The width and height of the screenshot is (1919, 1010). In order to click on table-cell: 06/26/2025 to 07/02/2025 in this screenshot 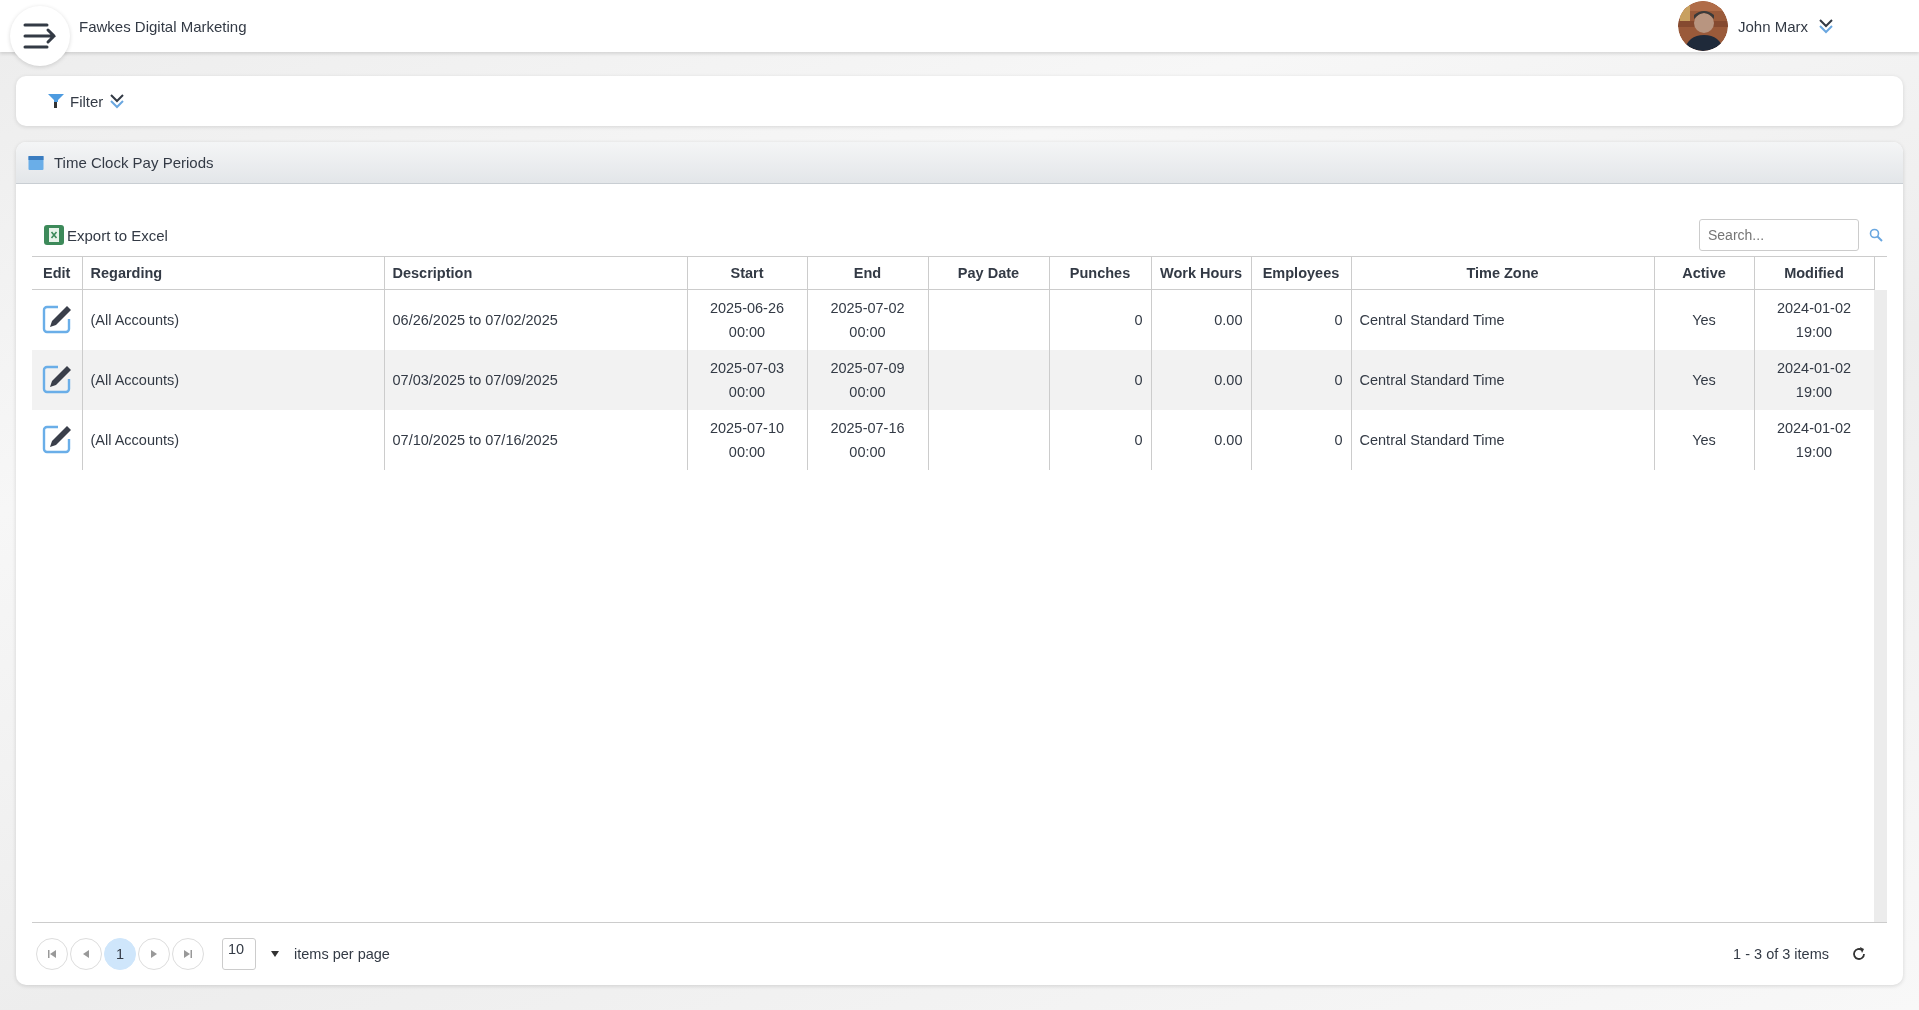, I will do `click(475, 320)`.